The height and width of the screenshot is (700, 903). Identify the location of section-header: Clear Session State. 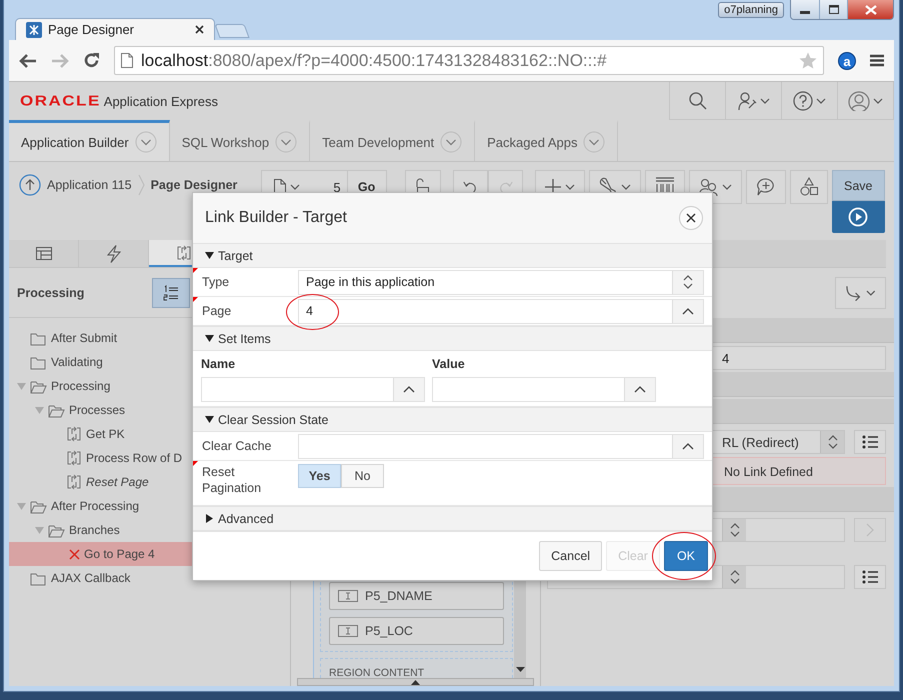
(452, 419).